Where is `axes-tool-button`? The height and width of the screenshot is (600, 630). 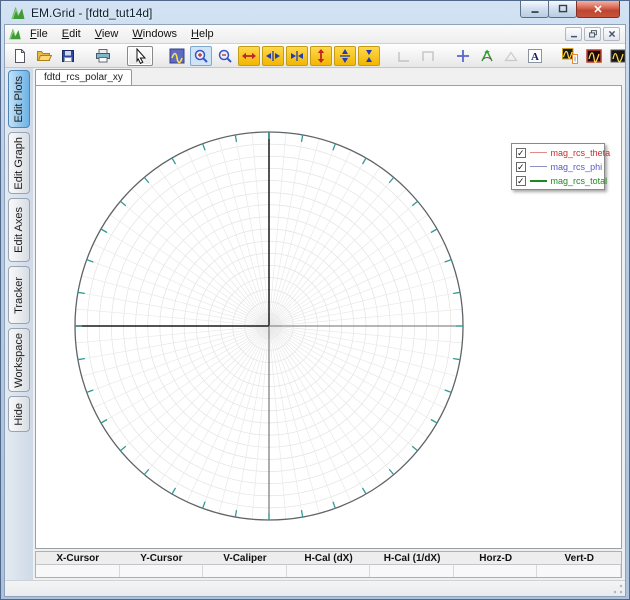 axes-tool-button is located at coordinates (487, 56).